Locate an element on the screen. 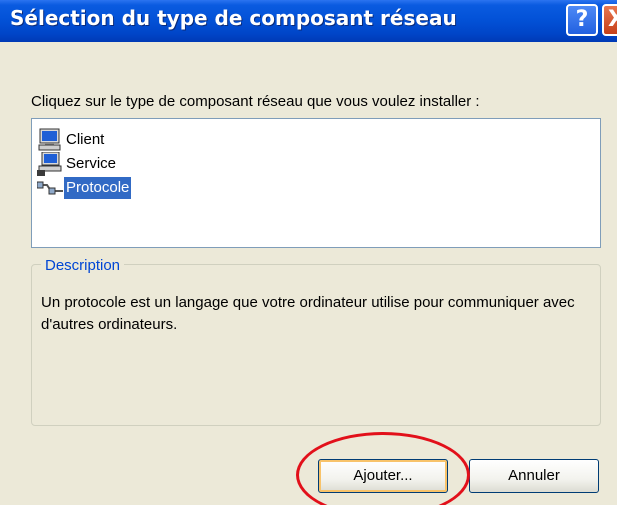  cancel-button: Annuler is located at coordinates (534, 476).